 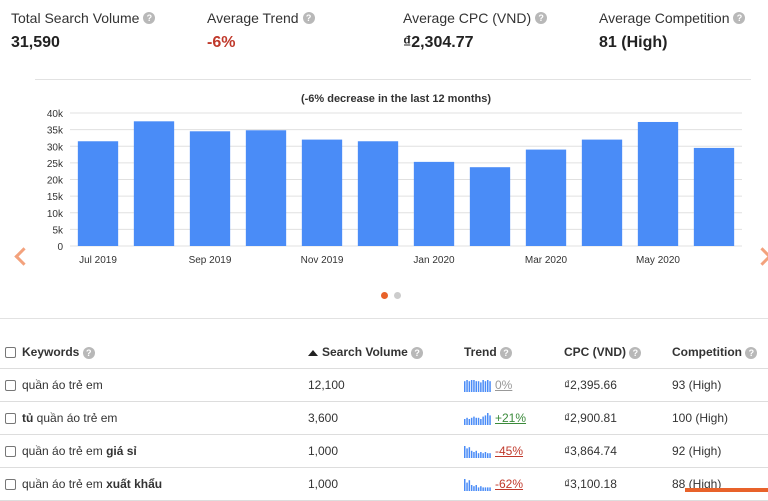 What do you see at coordinates (165, 484) in the screenshot?
I see `keyword-cell: quần áo trẻ em xuất khẩu` at bounding box center [165, 484].